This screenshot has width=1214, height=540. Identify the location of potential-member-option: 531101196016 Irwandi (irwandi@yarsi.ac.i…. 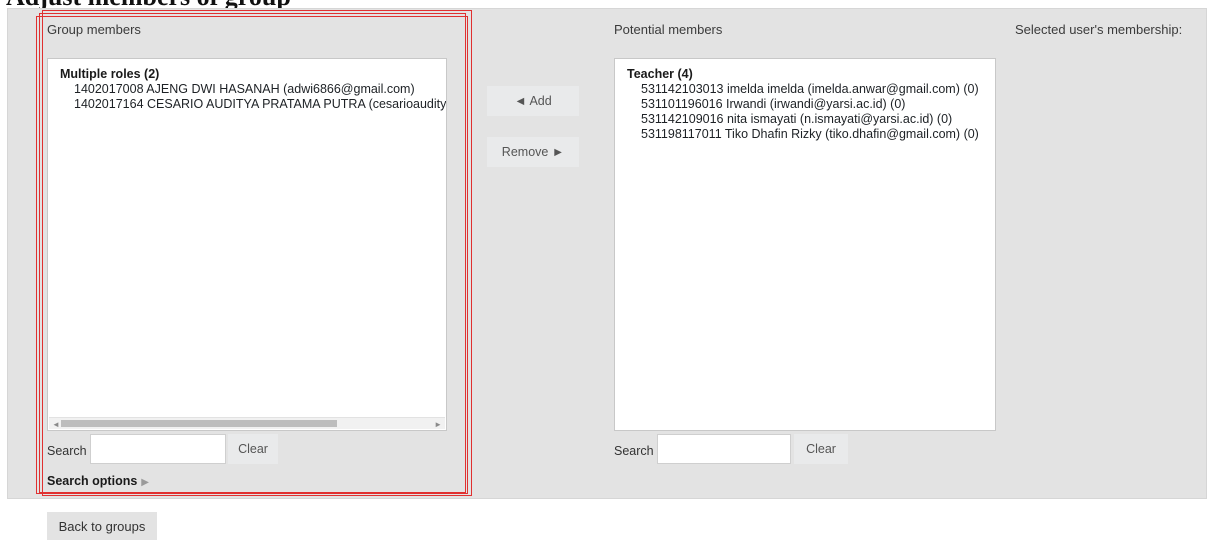
(805, 104).